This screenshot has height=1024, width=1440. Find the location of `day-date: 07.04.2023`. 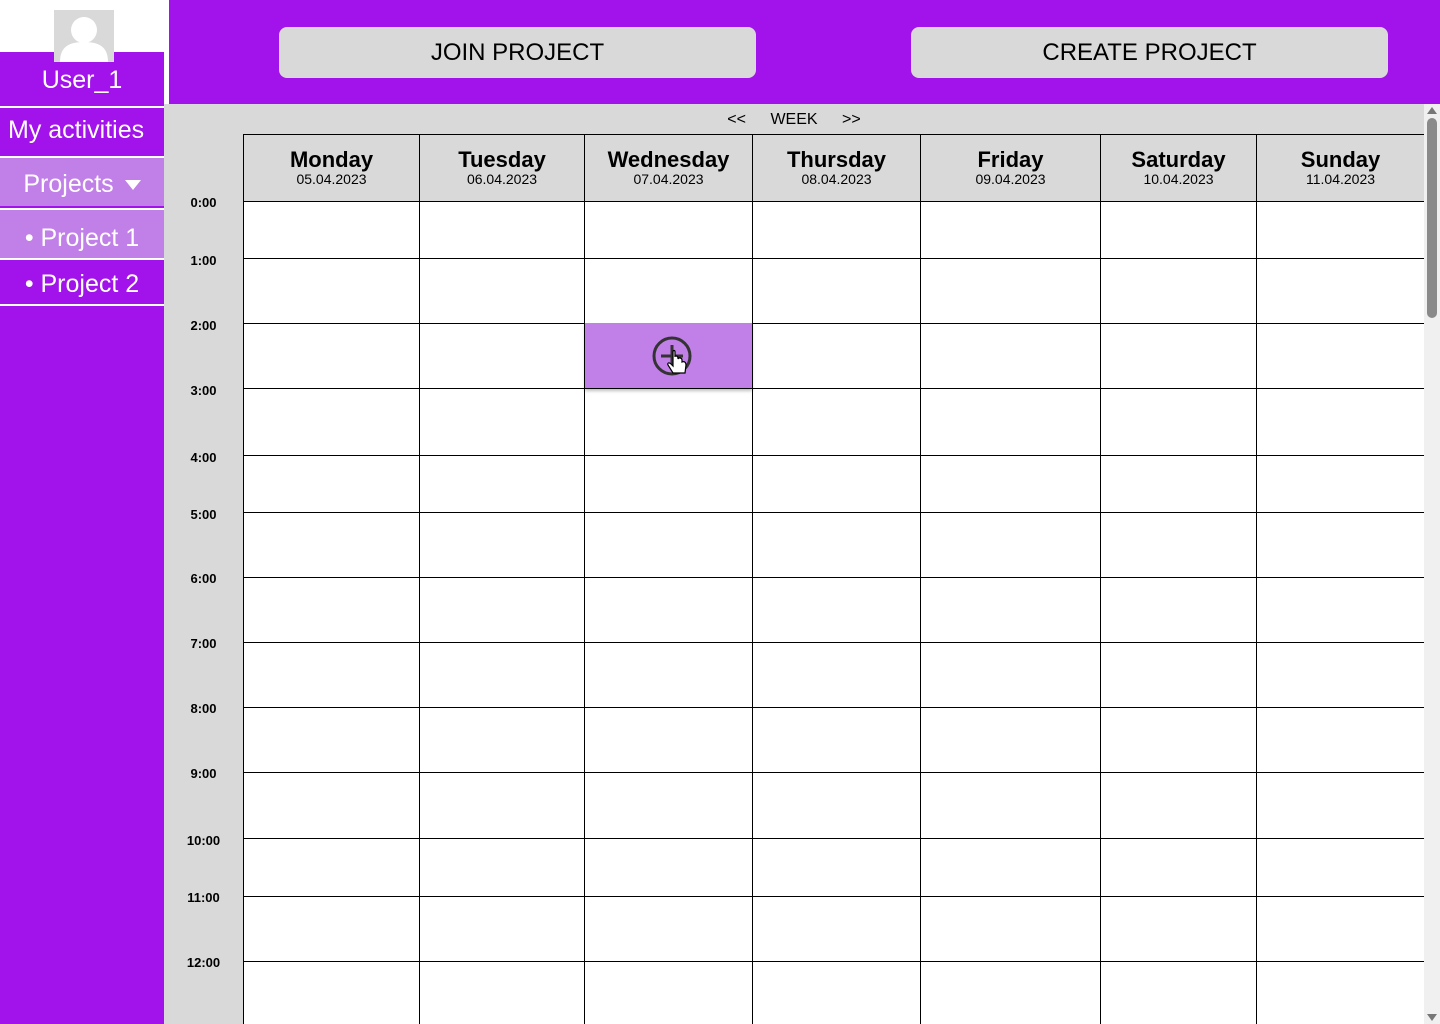

day-date: 07.04.2023 is located at coordinates (668, 179).